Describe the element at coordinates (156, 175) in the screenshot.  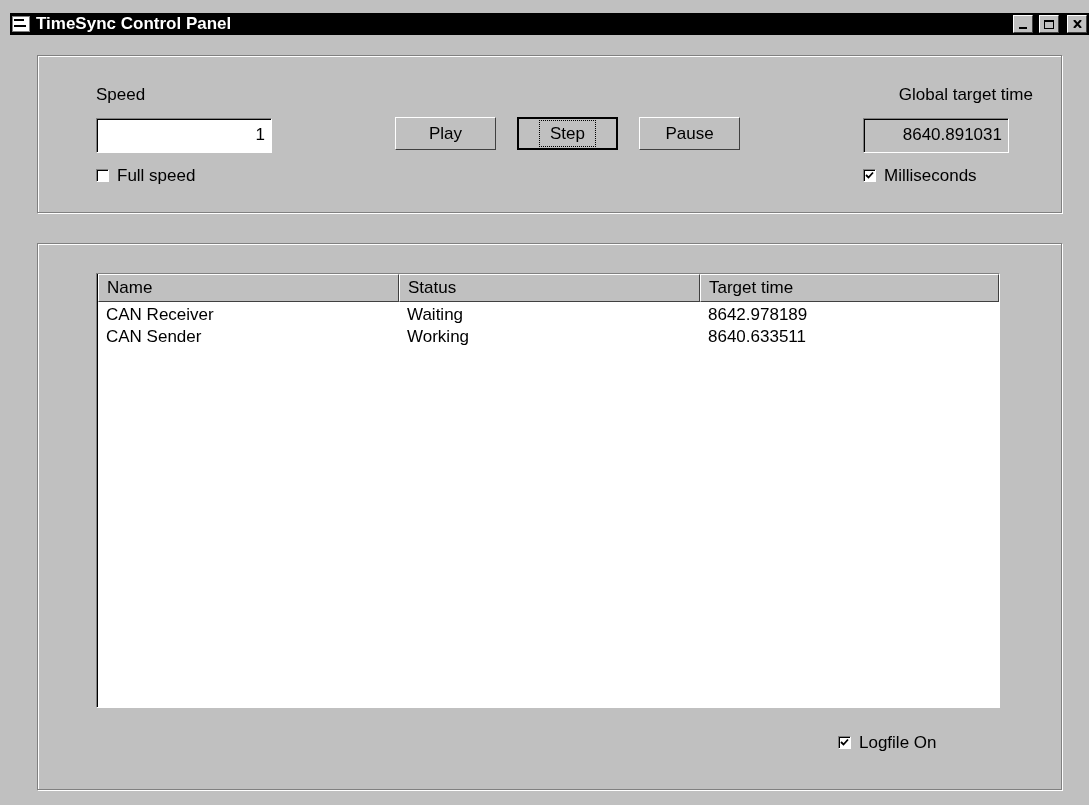
I see `checkbox-label: Full speed` at that location.